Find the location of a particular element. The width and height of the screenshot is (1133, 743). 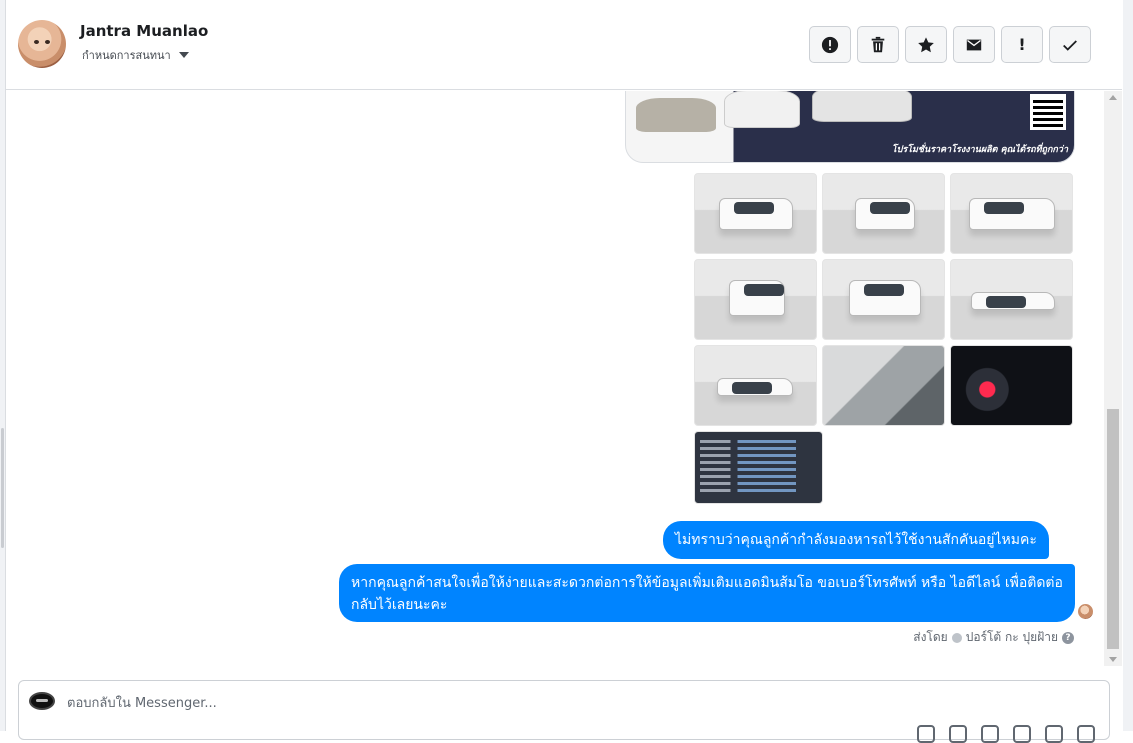

reply-composer is located at coordinates (564, 711).